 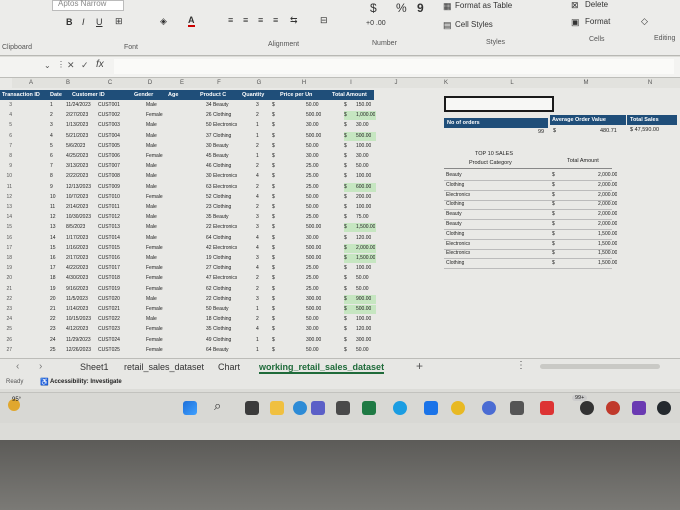 I want to click on row-number: 3, so click(x=6, y=105).